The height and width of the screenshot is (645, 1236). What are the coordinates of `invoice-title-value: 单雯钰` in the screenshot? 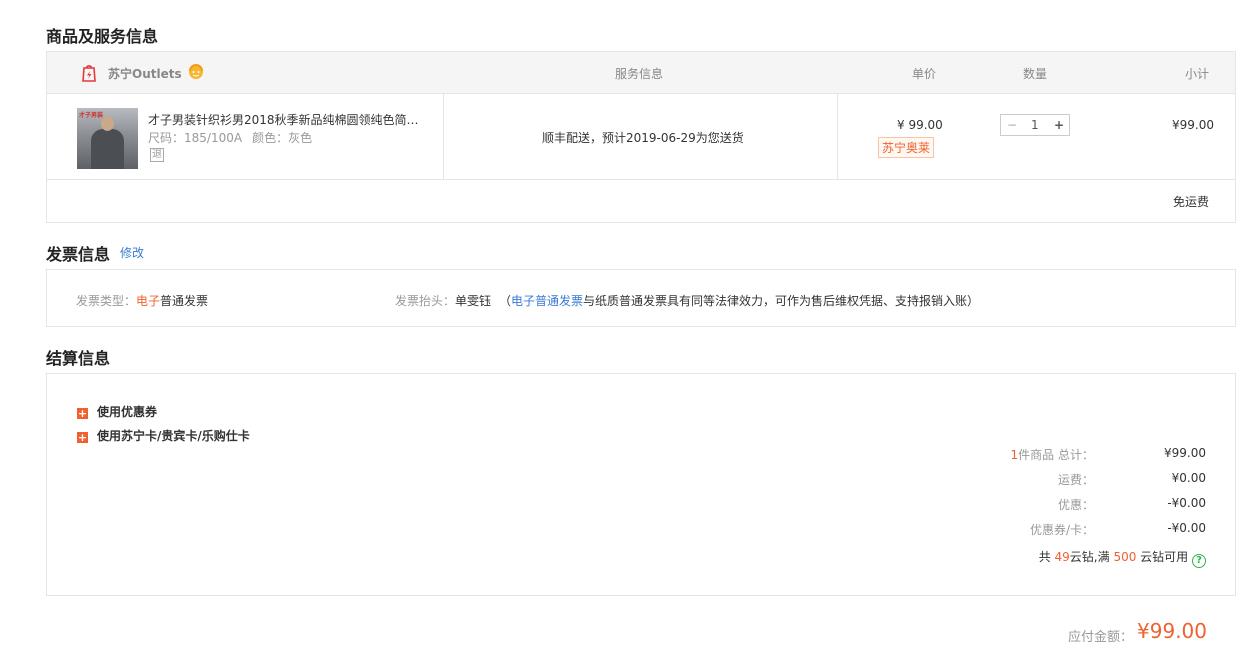 It's located at (473, 301).